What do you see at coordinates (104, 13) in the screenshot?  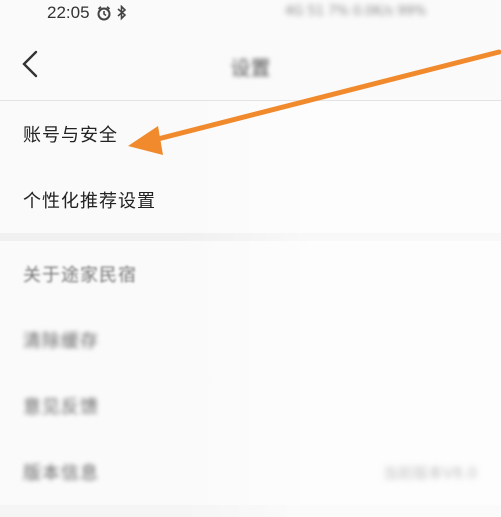 I see `alarm-icon` at bounding box center [104, 13].